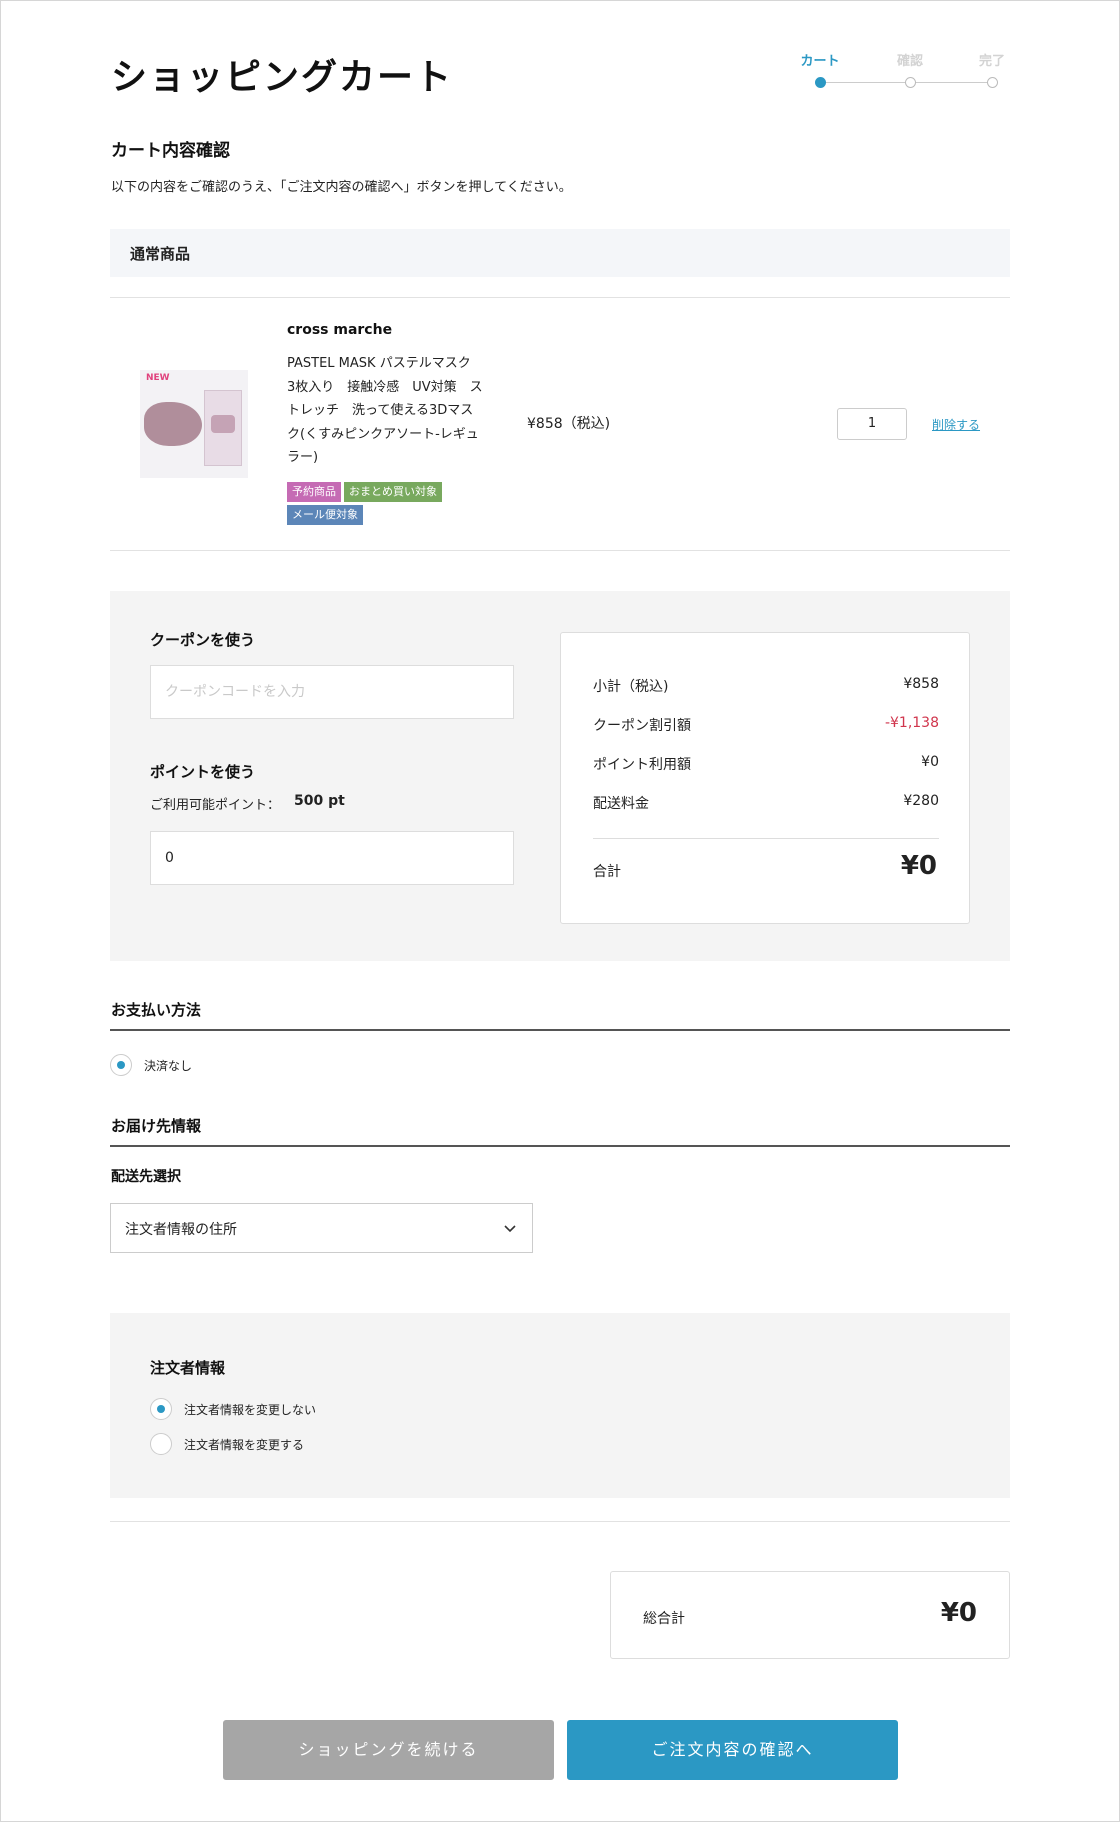 Image resolution: width=1120 pixels, height=1822 pixels. I want to click on orderer-option-change: 注文者情報を変更する, so click(244, 1445).